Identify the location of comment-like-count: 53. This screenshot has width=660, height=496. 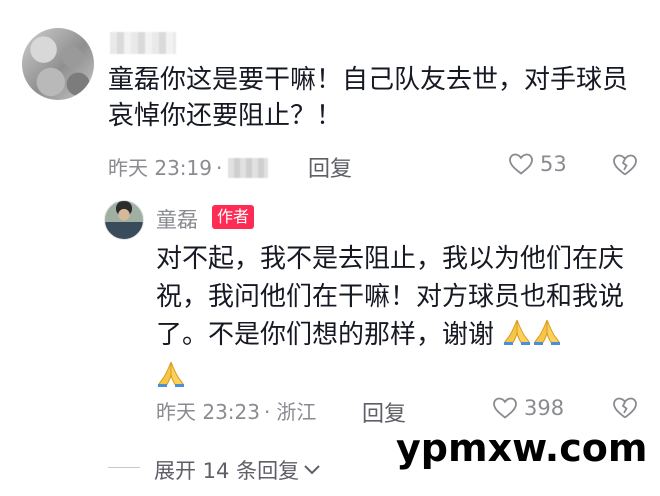
(553, 164).